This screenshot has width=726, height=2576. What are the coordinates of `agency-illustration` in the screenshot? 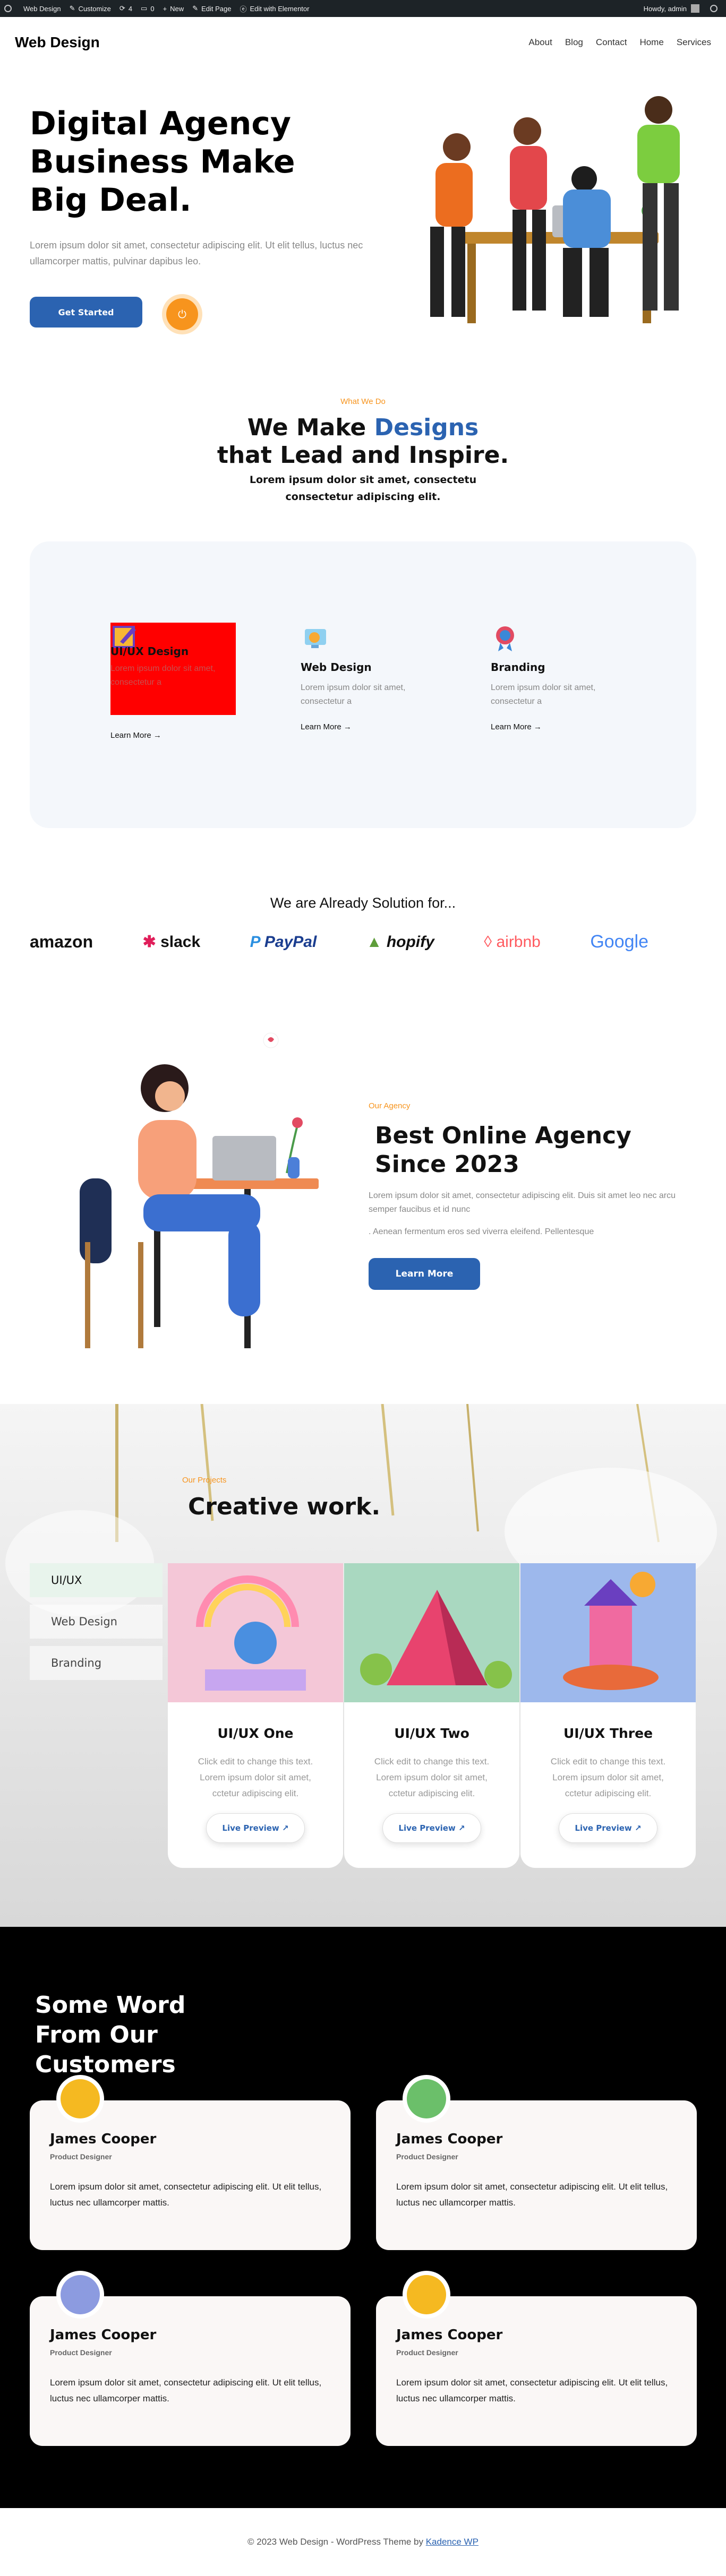 It's located at (199, 1190).